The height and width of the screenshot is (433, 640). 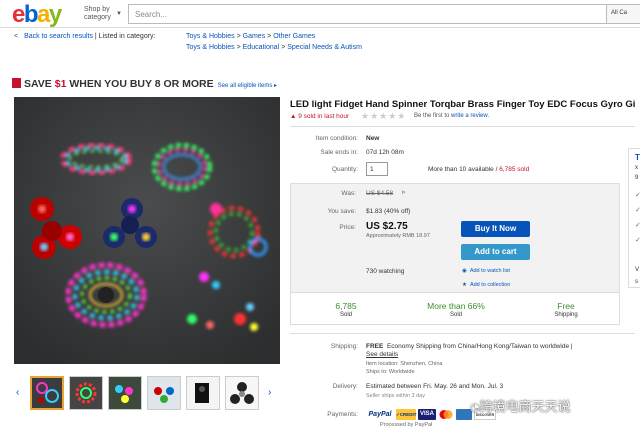 What do you see at coordinates (210, 47) in the screenshot?
I see `crumb-toys-hobbies-2: Toys & Hobbies` at bounding box center [210, 47].